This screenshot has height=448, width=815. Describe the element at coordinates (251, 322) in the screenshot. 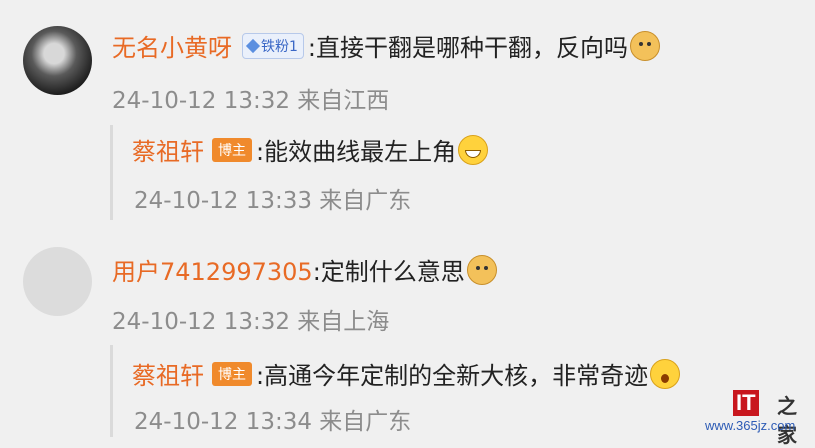

I see `timestamp: 24-10-12 13:32 来自上海` at that location.